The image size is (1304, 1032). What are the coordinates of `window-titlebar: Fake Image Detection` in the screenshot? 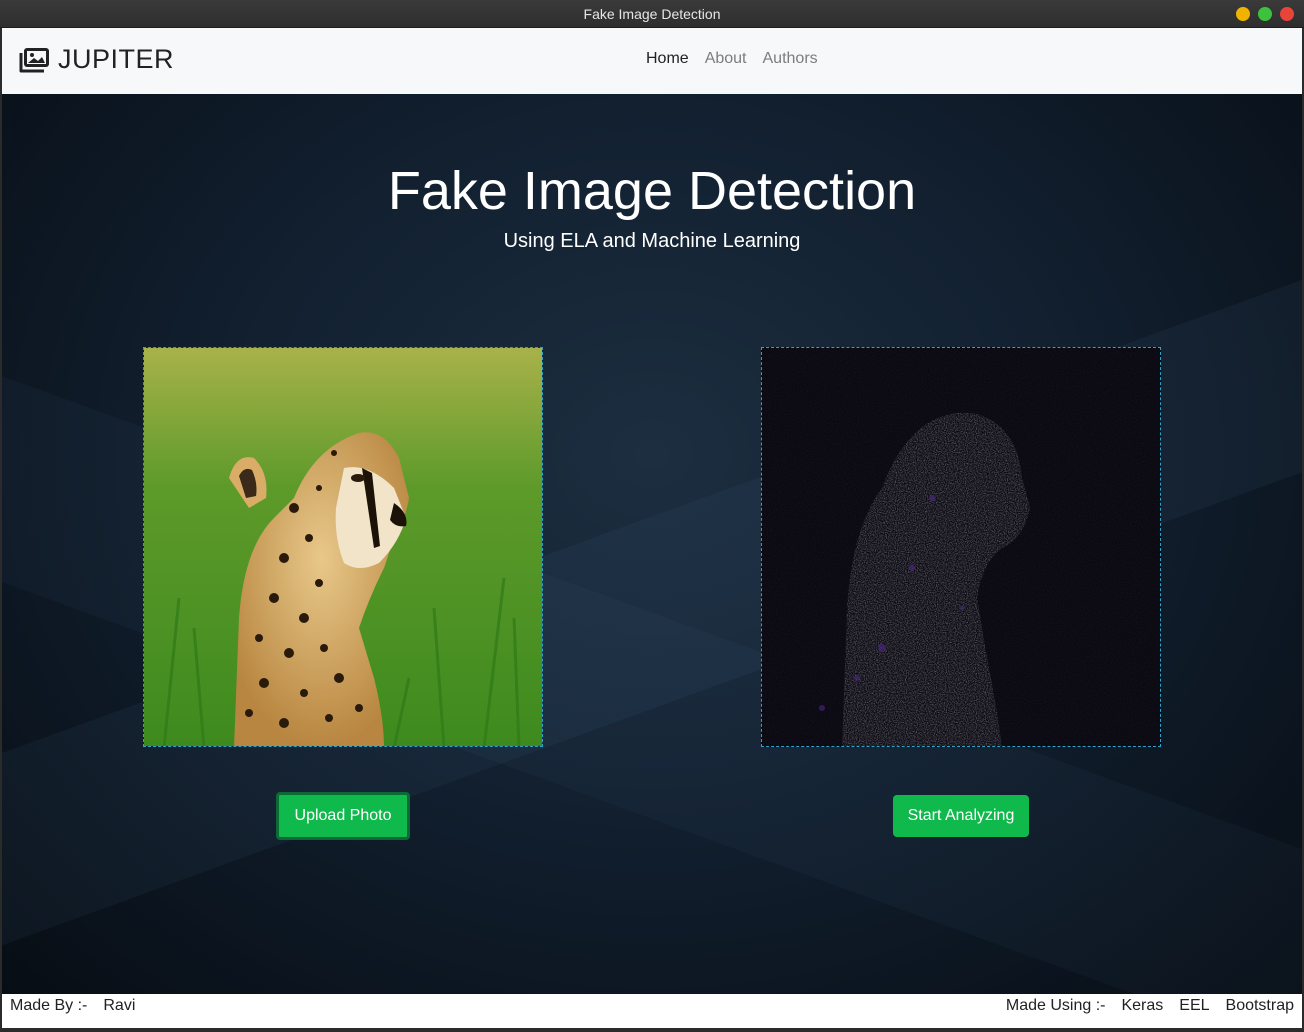 It's located at (652, 14).